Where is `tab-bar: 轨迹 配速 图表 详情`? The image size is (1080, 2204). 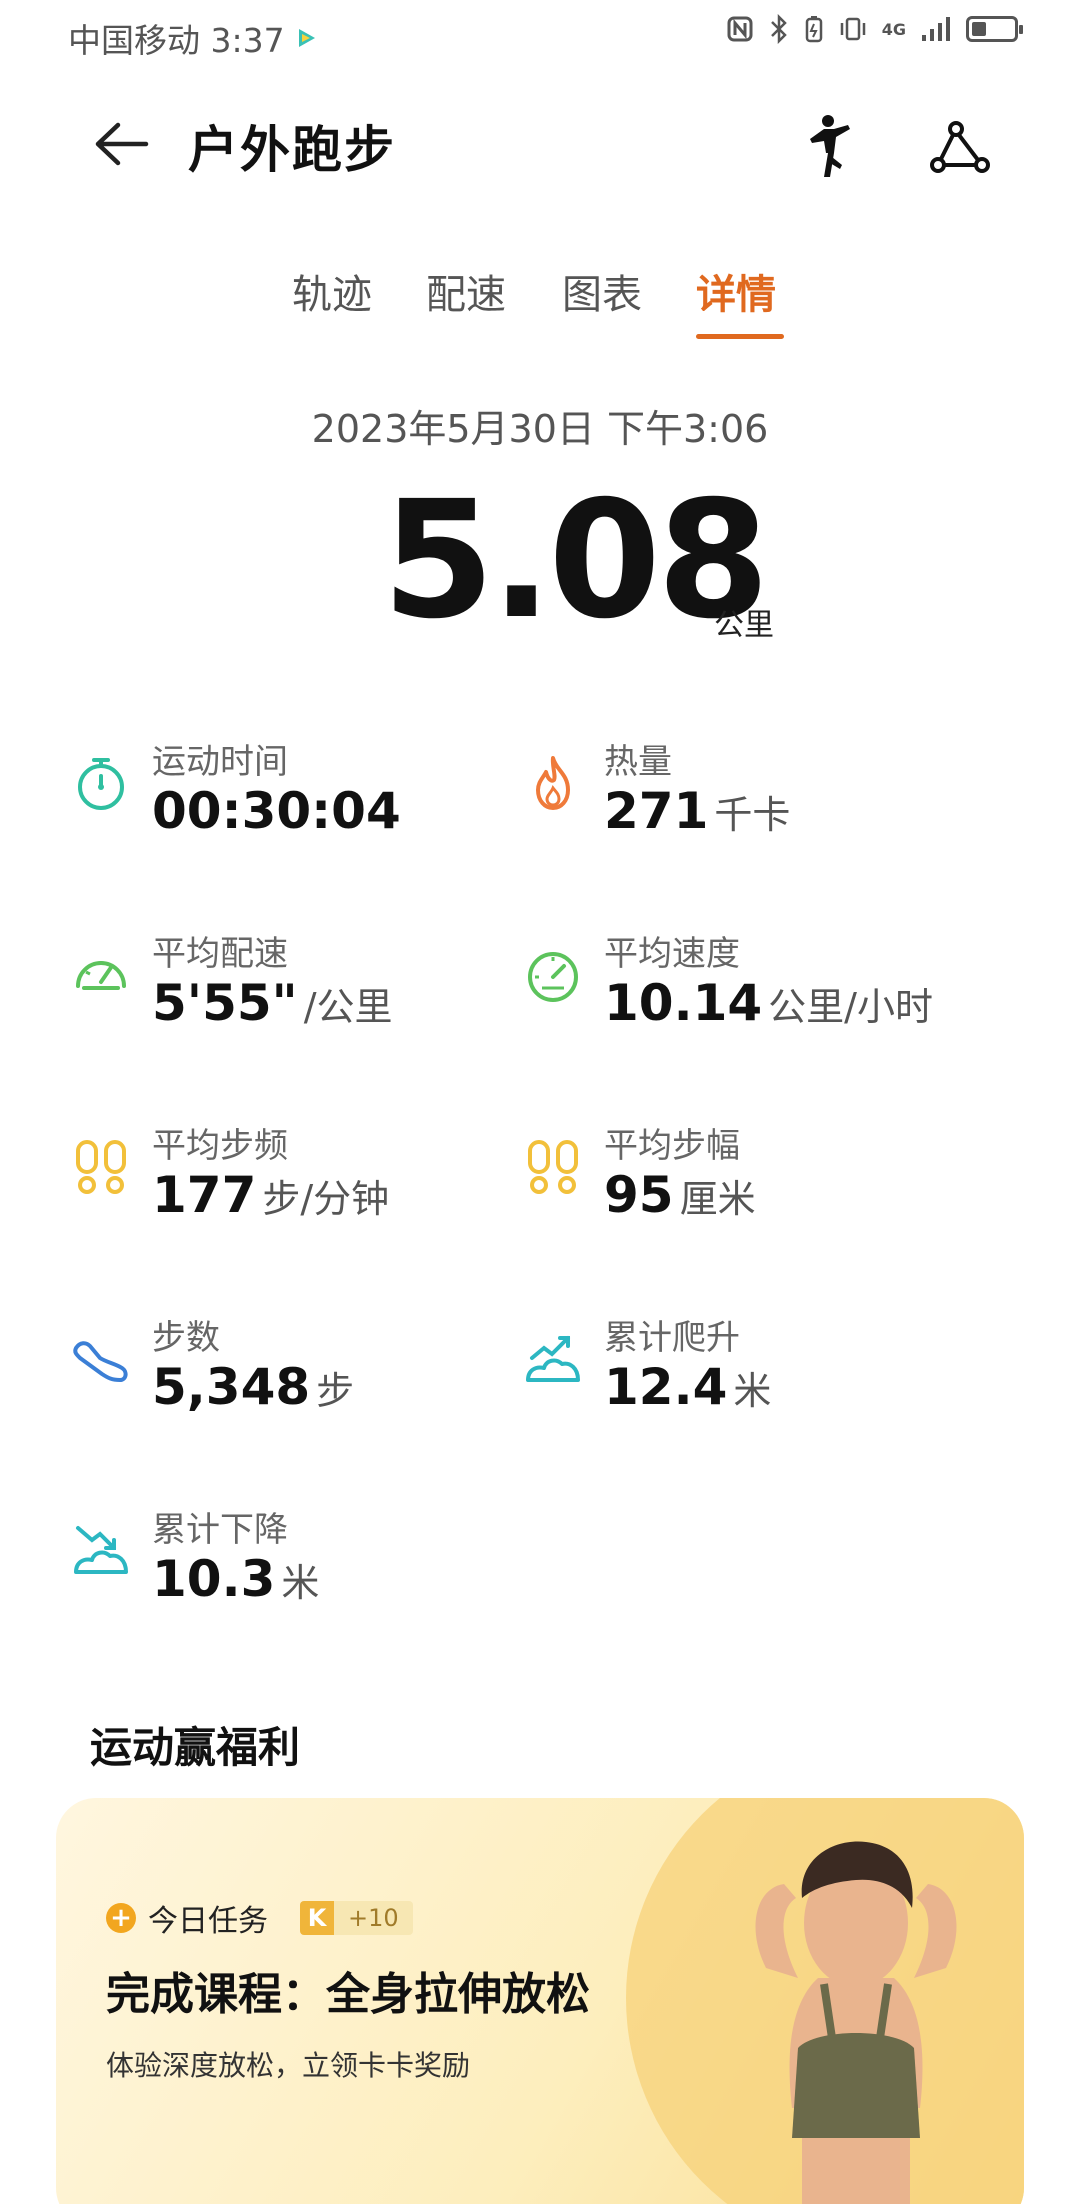
tab-bar: 轨迹 配速 图表 详情 is located at coordinates (540, 307).